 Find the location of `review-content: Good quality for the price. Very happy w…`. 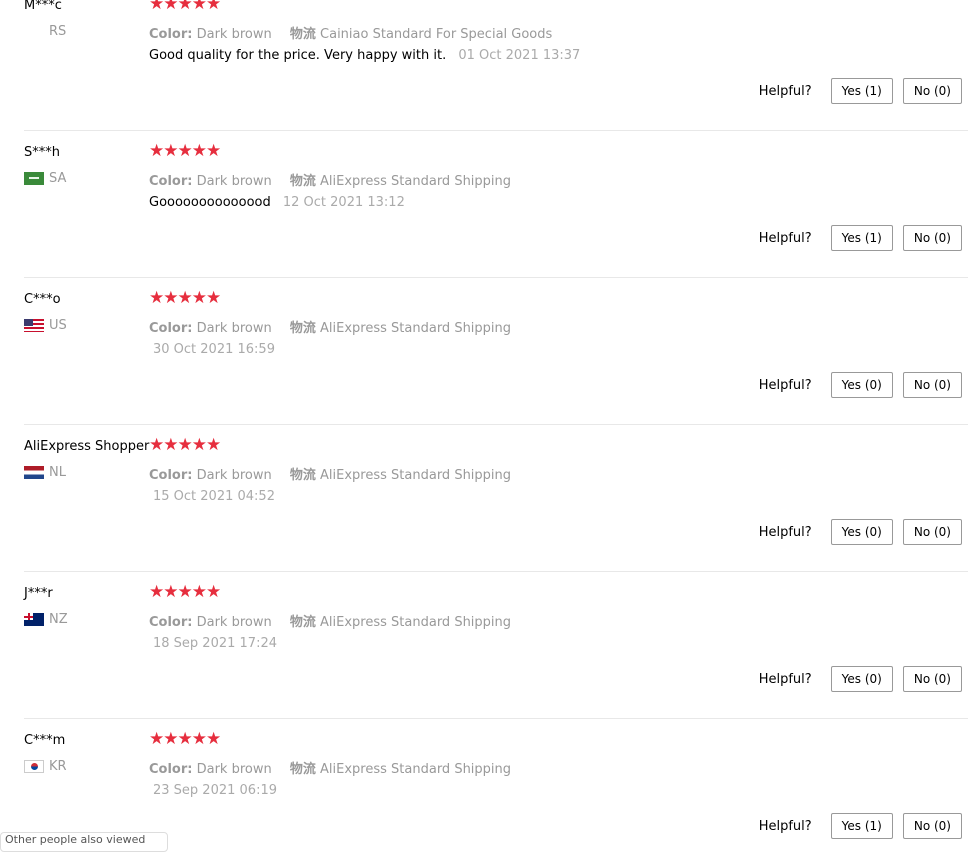

review-content: Good quality for the price. Very happy w… is located at coordinates (364, 55).